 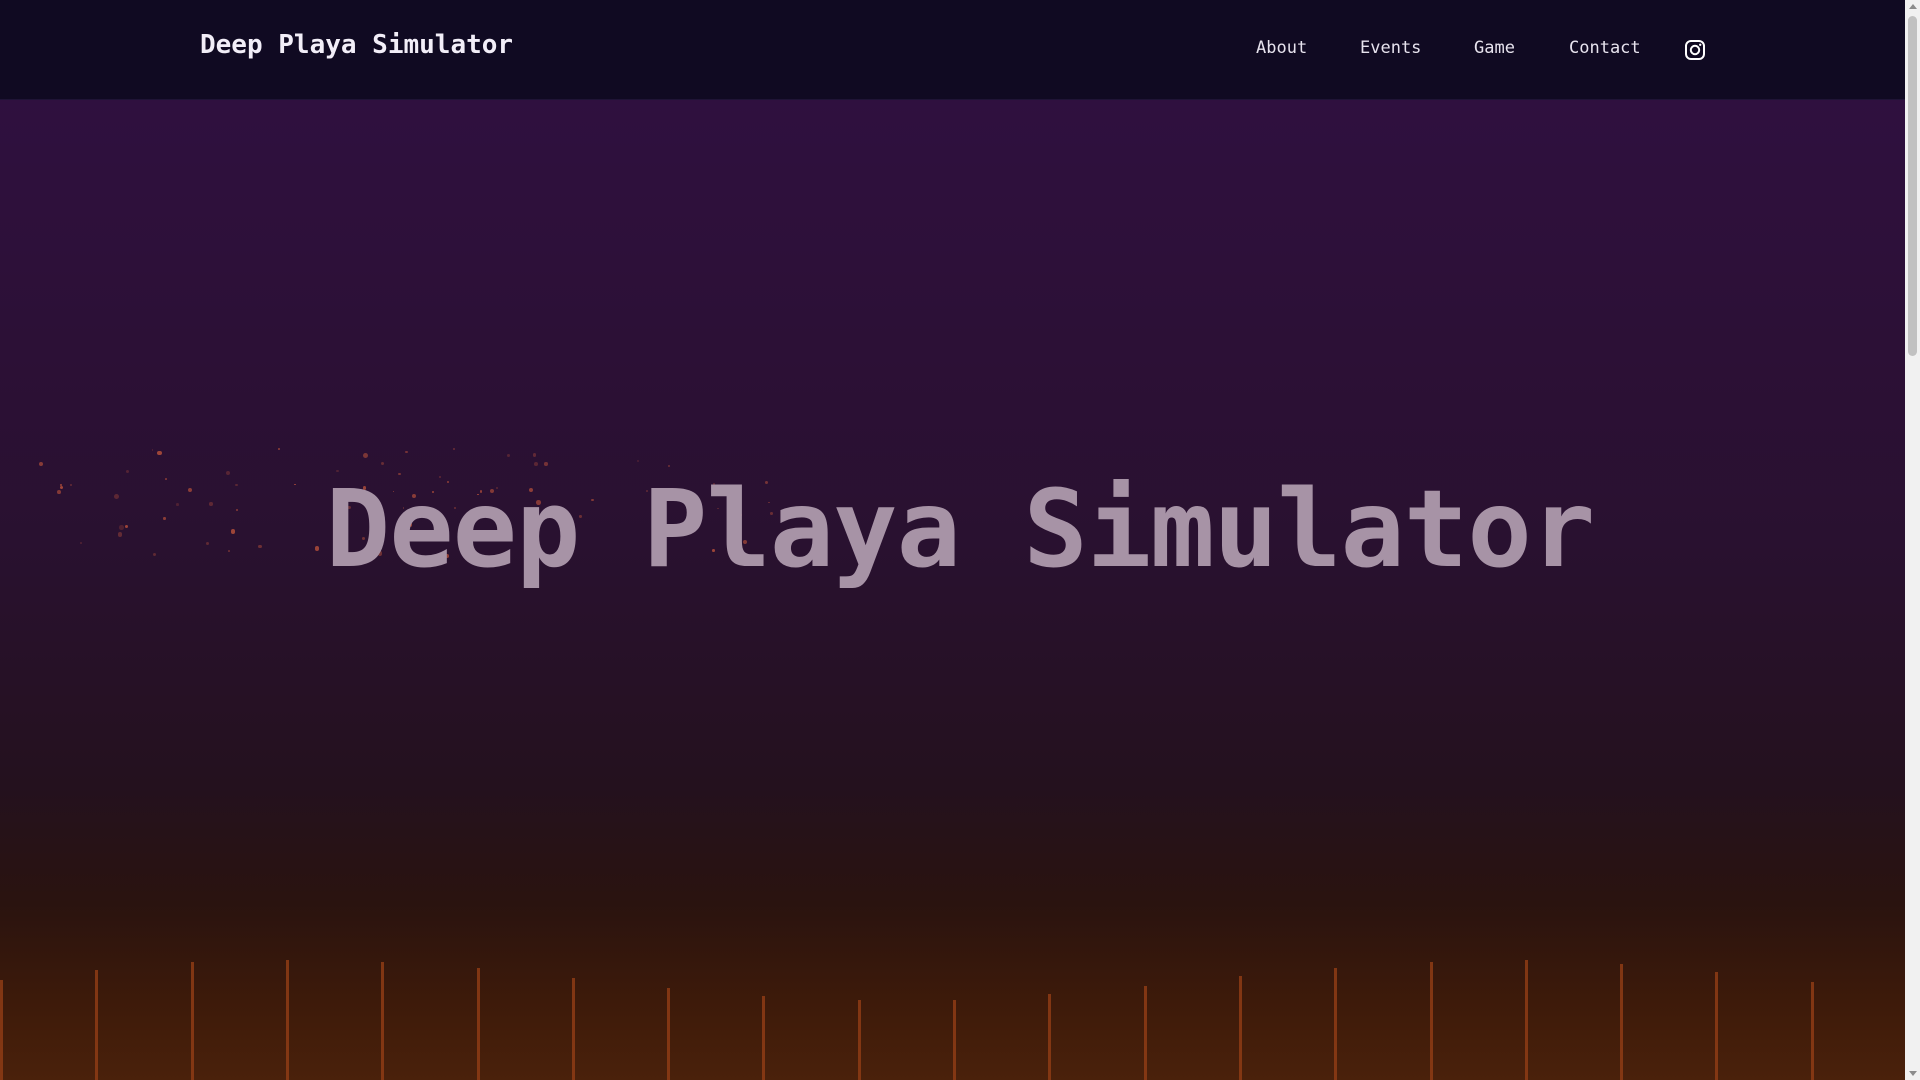 What do you see at coordinates (1390, 48) in the screenshot?
I see `nav-link-events: Events` at bounding box center [1390, 48].